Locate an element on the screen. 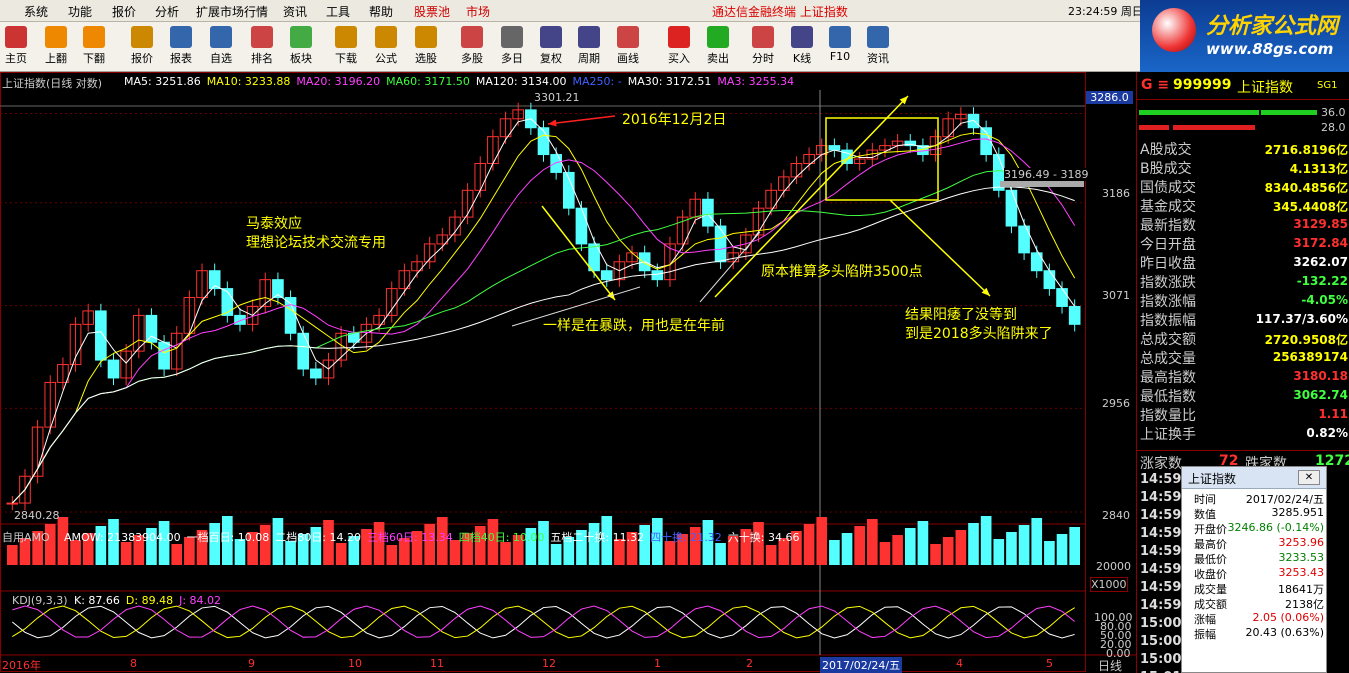  toolbar-button-2: 下翻 is located at coordinates (94, 47).